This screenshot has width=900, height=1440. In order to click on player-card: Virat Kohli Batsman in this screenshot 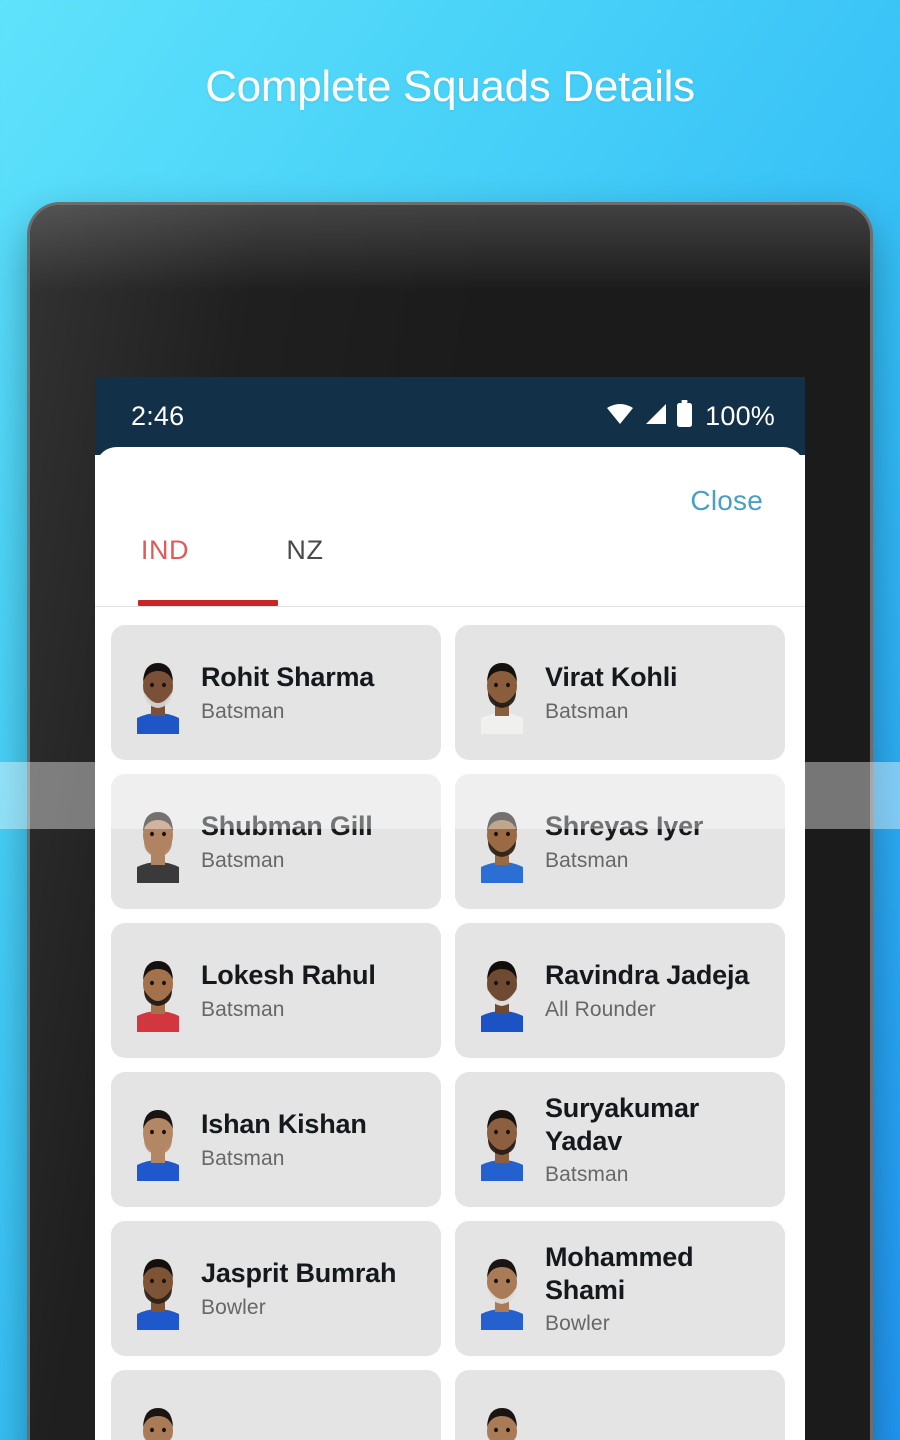, I will do `click(620, 692)`.